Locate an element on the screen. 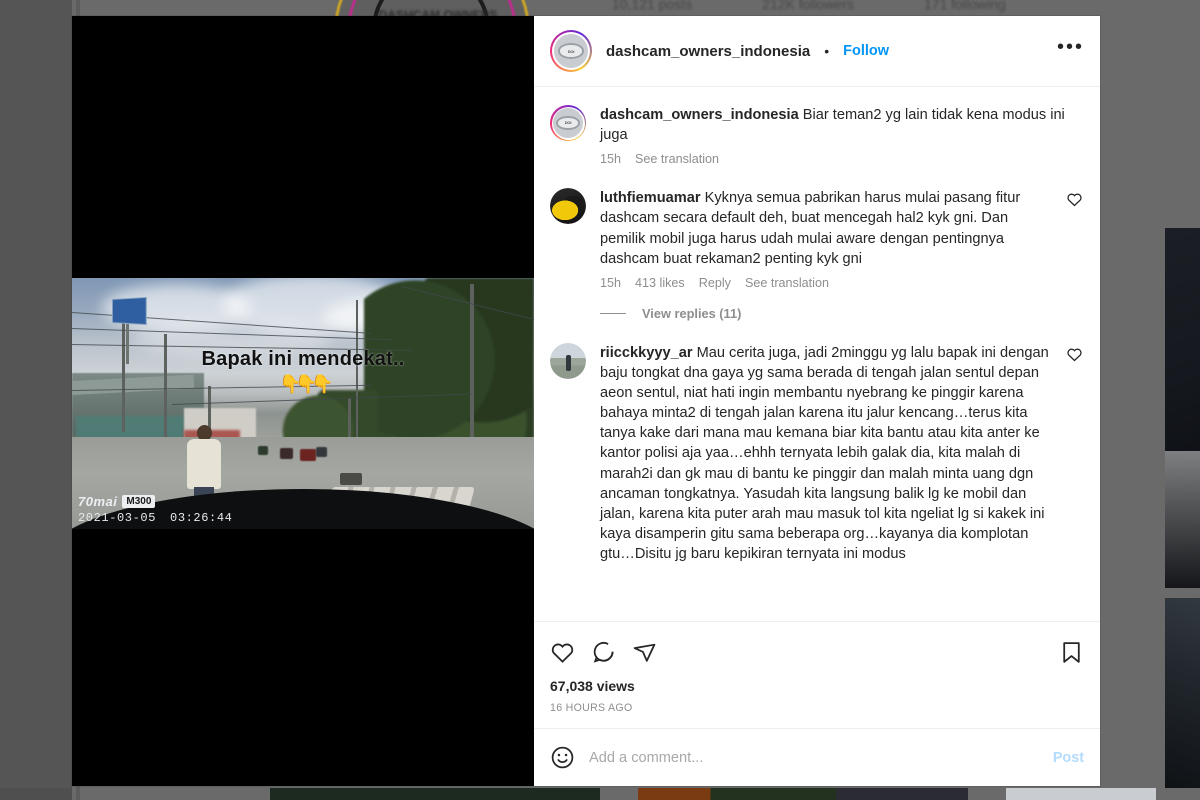  car-avatar-image is located at coordinates (568, 206).